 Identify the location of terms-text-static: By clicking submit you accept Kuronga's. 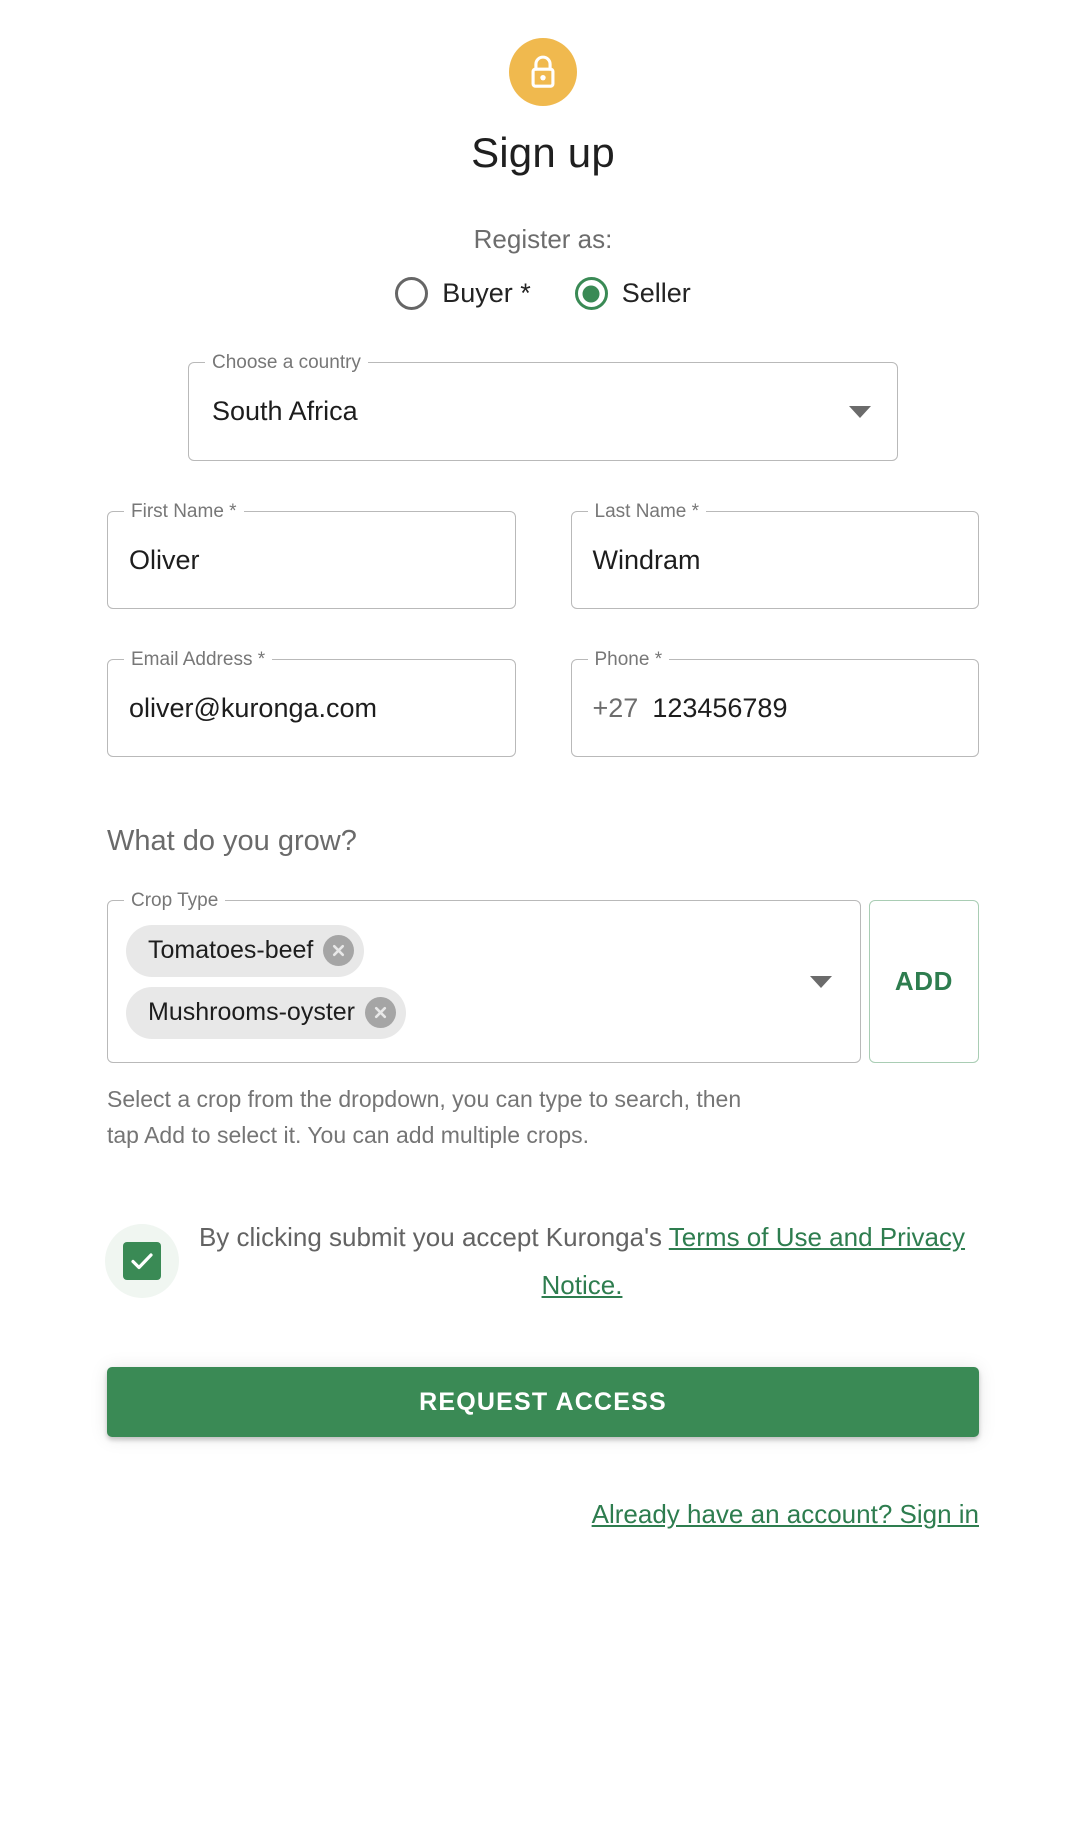
(433, 1237).